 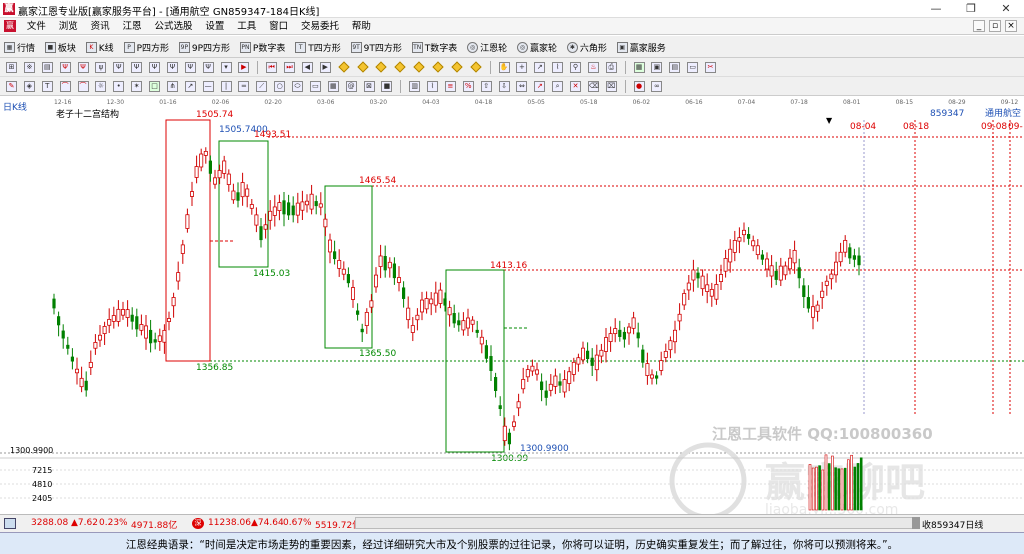 I want to click on grid-tool-icon: ▦, so click(x=333, y=86).